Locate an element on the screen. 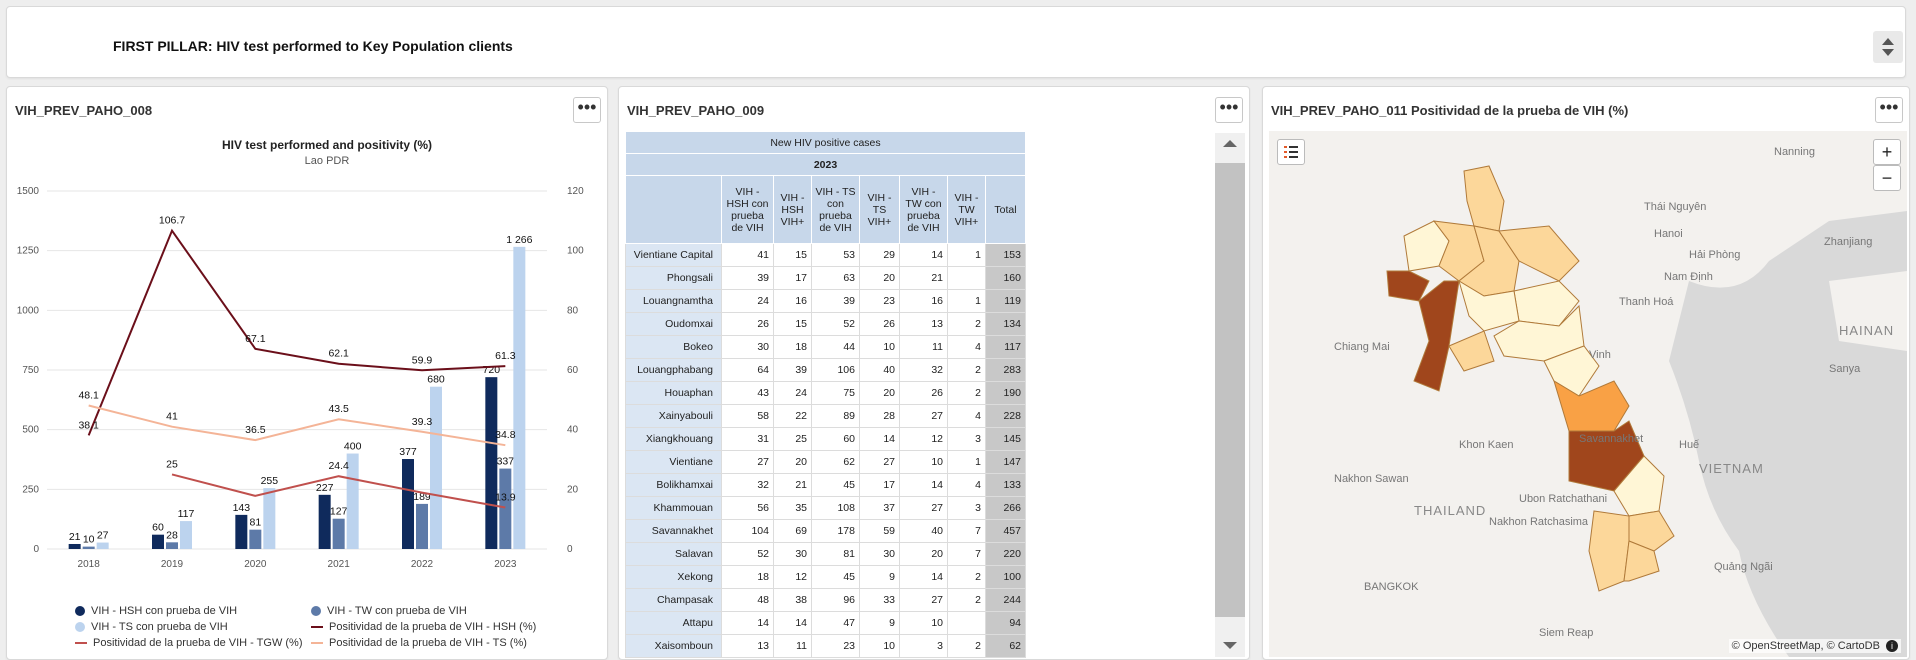  column-header: Total is located at coordinates (1005, 209).